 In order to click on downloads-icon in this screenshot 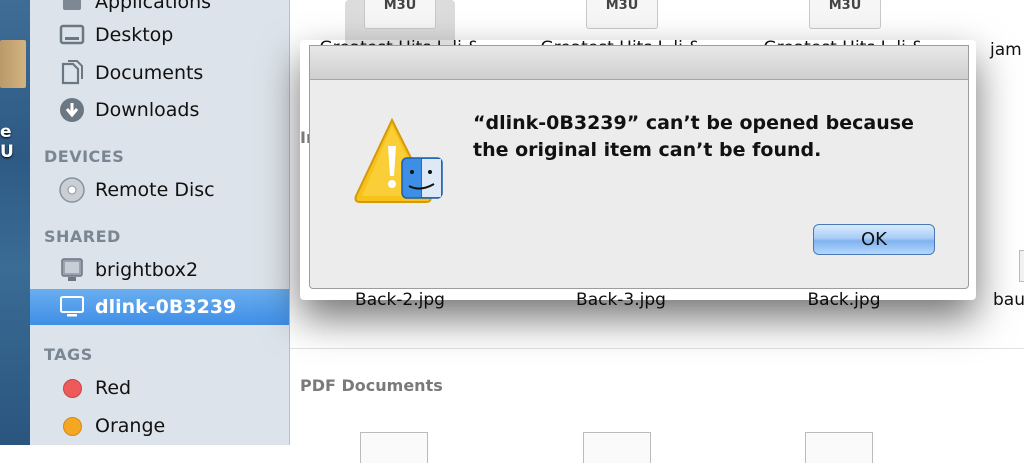, I will do `click(72, 110)`.